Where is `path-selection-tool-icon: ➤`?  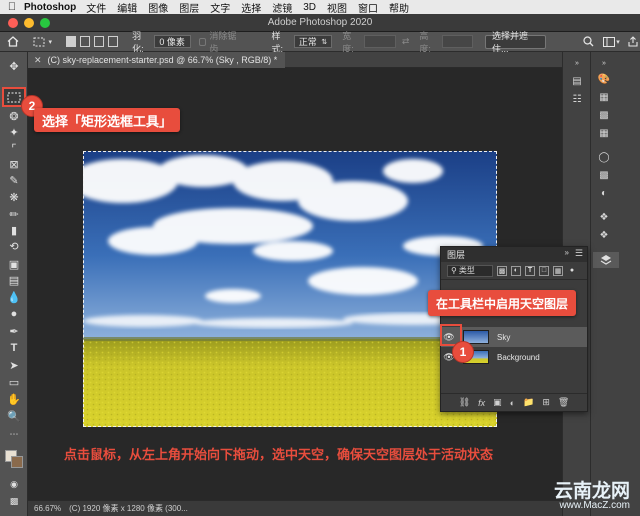
path-selection-tool-icon: ➤ is located at coordinates (14, 365).